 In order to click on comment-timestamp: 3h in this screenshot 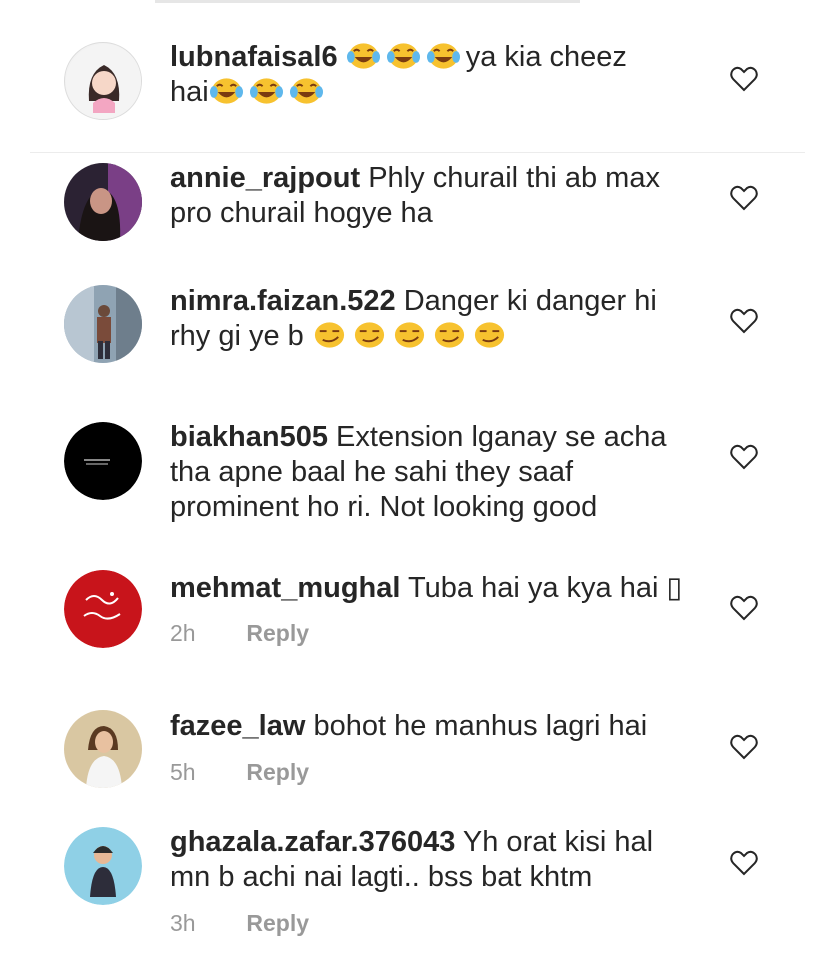, I will do `click(183, 923)`.